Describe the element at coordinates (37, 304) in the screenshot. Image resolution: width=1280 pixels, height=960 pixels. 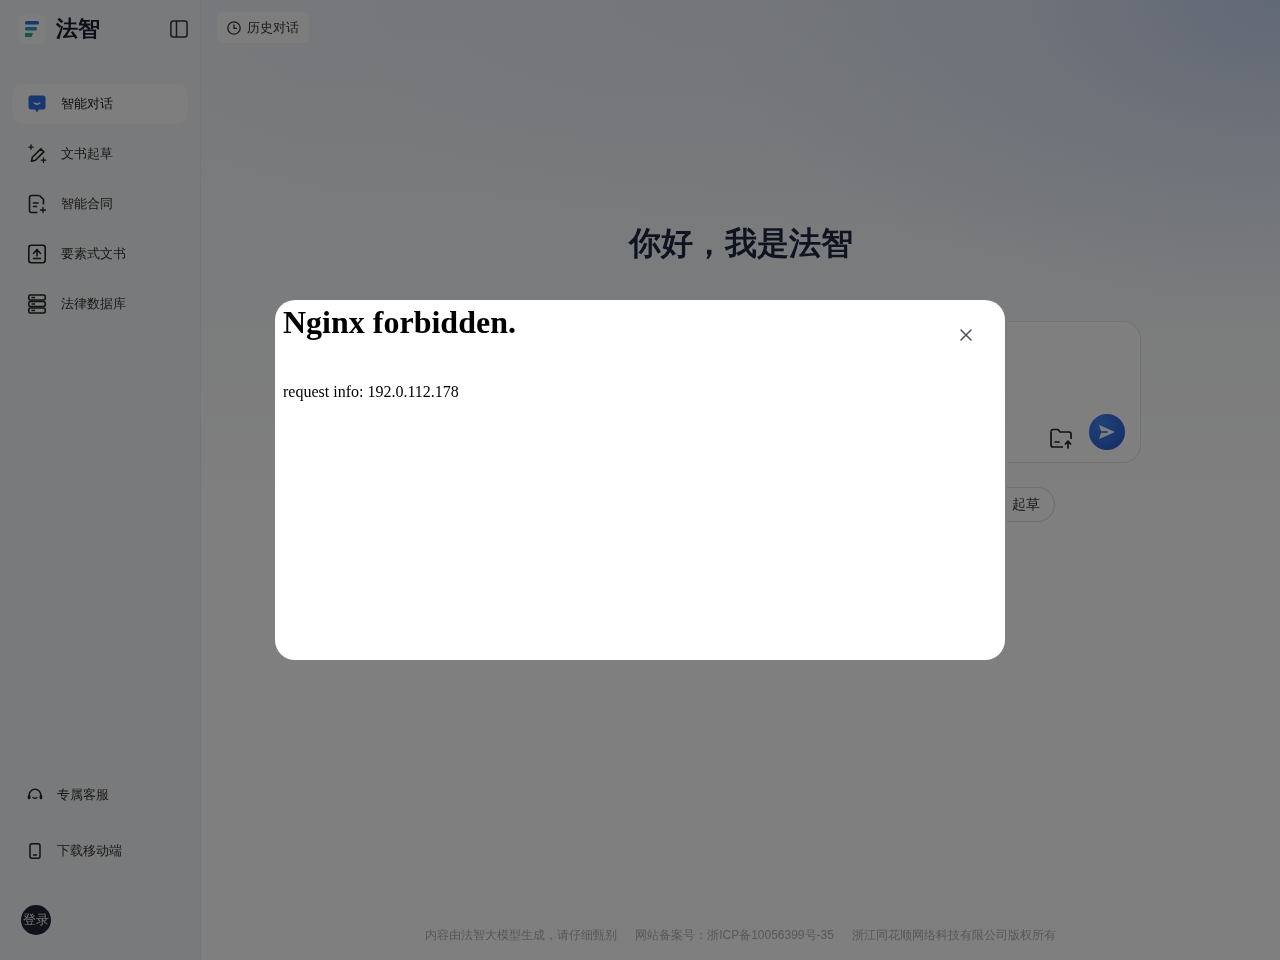
I see `database-icon` at that location.